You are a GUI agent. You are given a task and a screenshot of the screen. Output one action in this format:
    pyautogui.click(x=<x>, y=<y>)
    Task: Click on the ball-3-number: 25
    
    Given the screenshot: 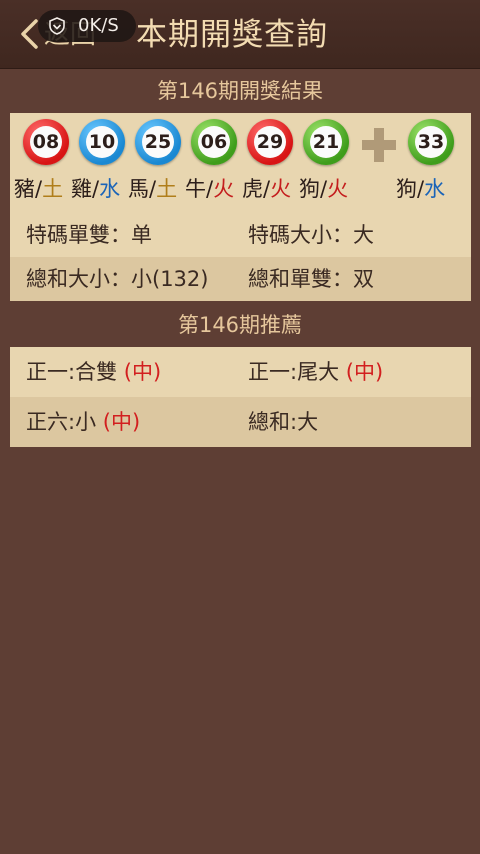 What is the action you would take?
    pyautogui.click(x=158, y=142)
    